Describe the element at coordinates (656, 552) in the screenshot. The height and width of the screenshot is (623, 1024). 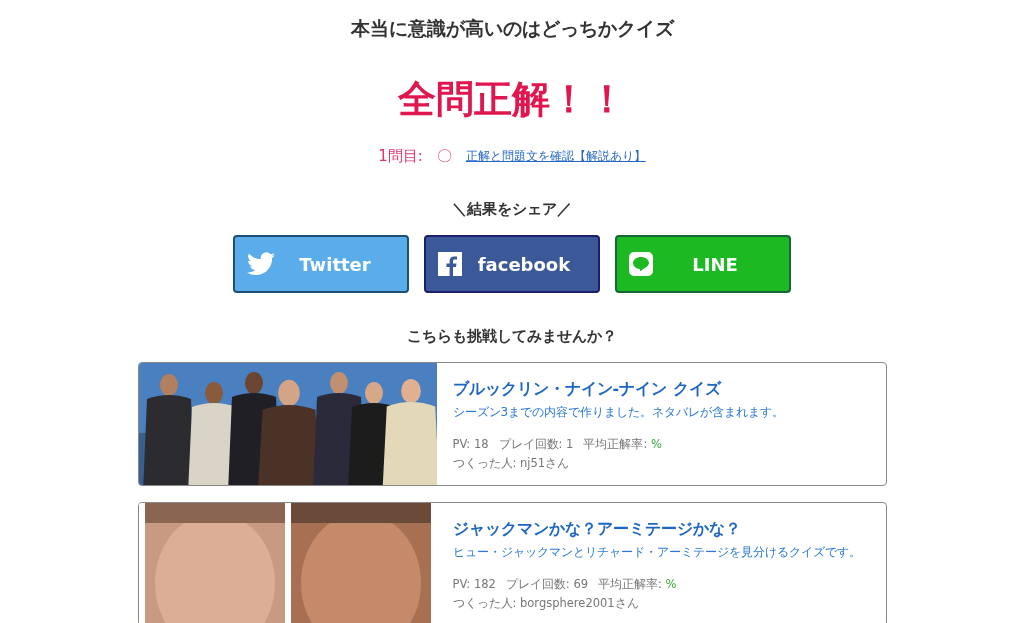
I see `quiz-description: ヒュー・ジャックマンとリチャード・アーミテージを見分けるクイズです。` at that location.